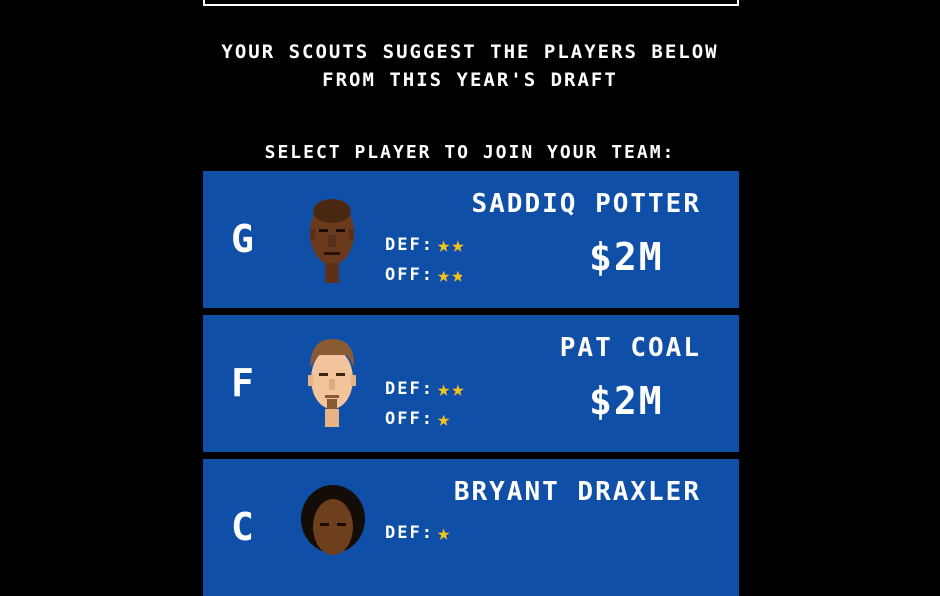 The width and height of the screenshot is (940, 596). What do you see at coordinates (242, 527) in the screenshot?
I see `player-position: C` at bounding box center [242, 527].